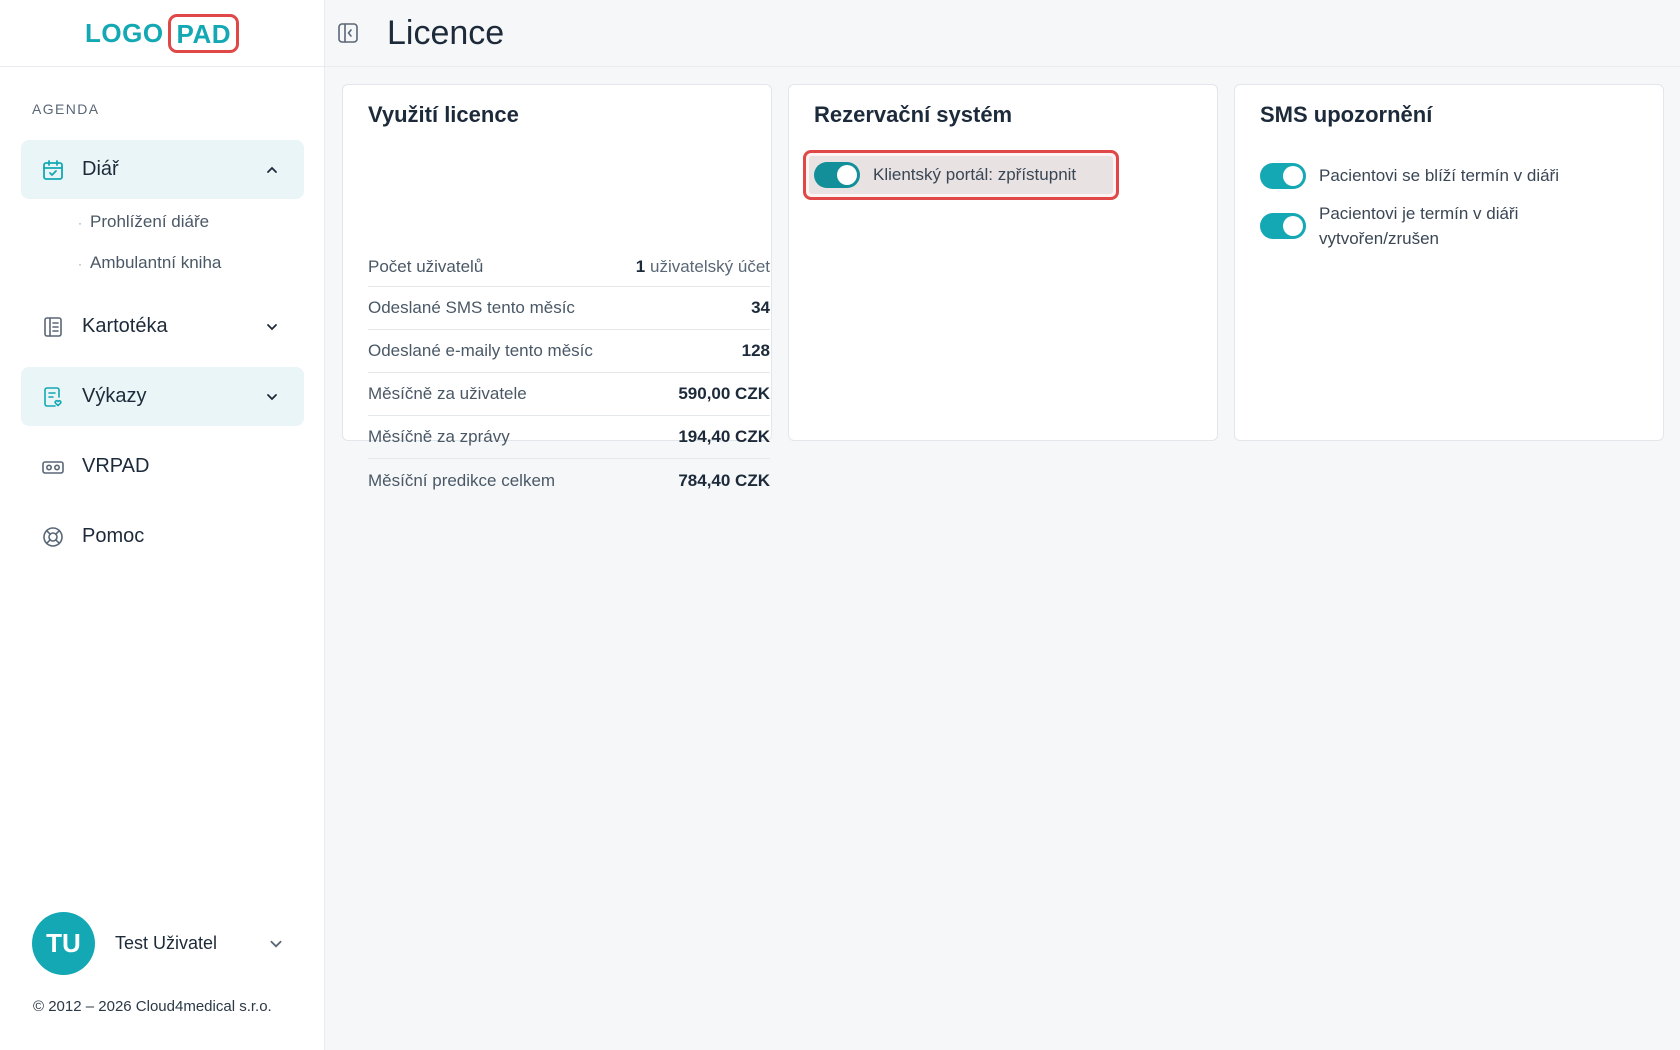 This screenshot has height=1050, width=1680. I want to click on file-cabinet-icon, so click(53, 327).